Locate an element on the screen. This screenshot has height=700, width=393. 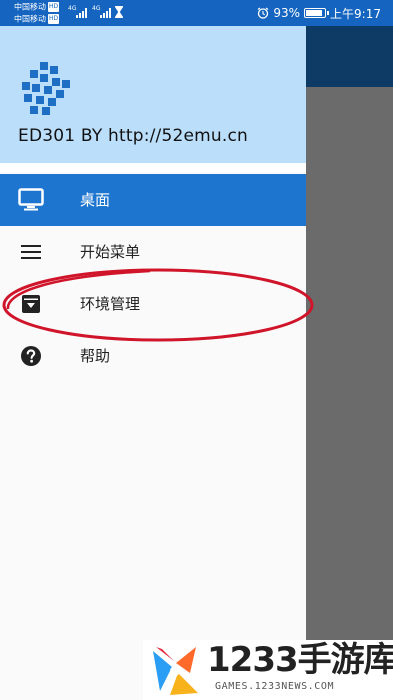
nav-item-desktop: 桌面 is located at coordinates (153, 200).